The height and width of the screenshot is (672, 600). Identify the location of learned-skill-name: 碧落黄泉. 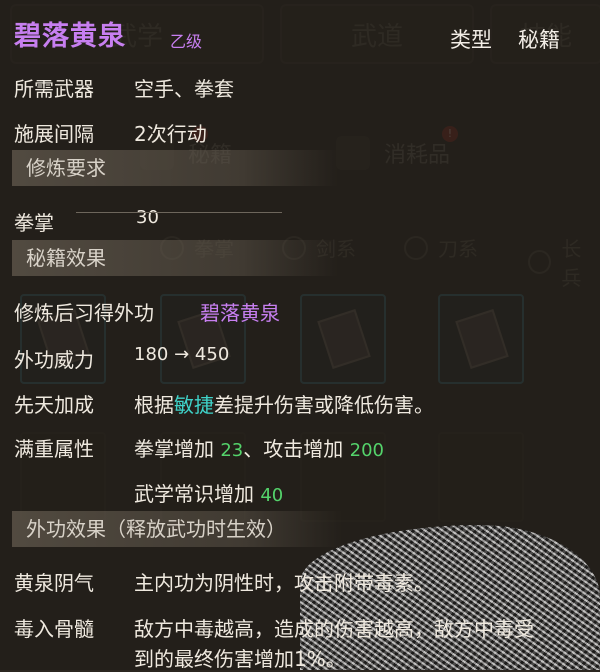
(240, 313).